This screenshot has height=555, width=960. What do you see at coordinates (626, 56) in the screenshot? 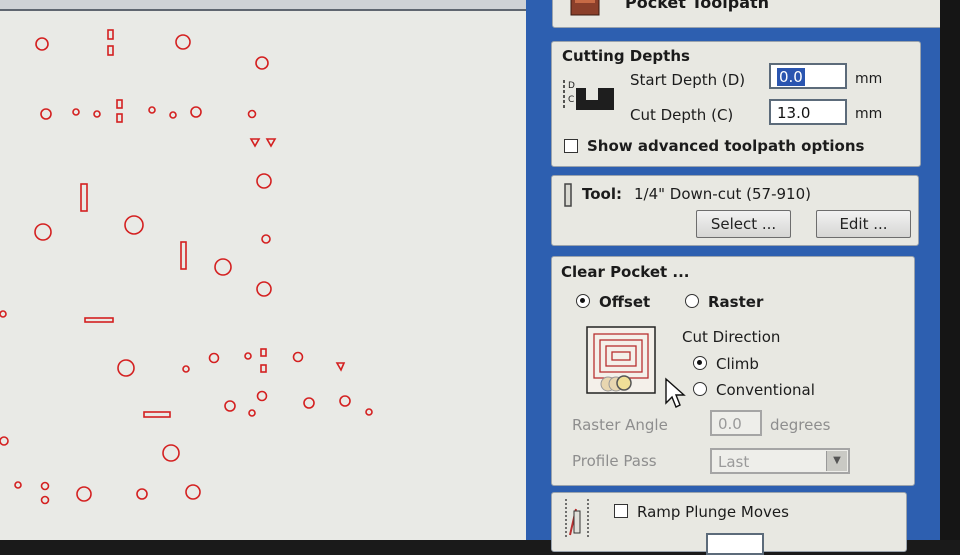
I see `cutting-depths-title: Cutting Depths` at bounding box center [626, 56].